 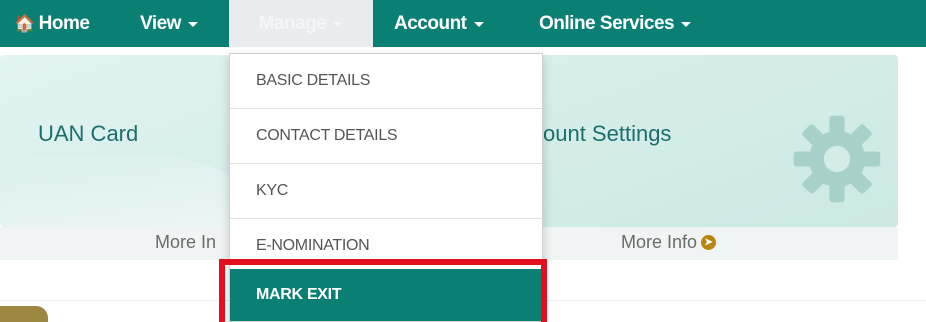 I want to click on nav-view-label: View, so click(x=160, y=23).